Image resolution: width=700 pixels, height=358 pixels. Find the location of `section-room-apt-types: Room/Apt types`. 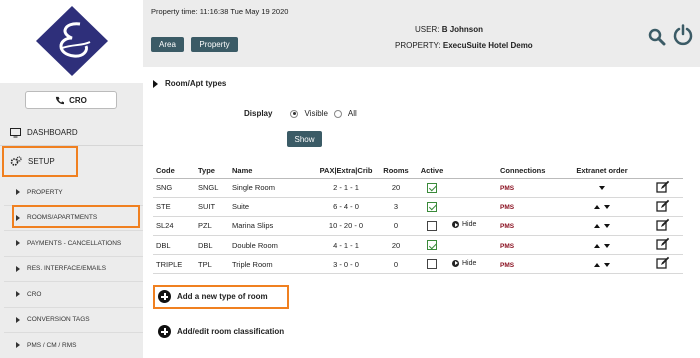

section-room-apt-types: Room/Apt types is located at coordinates (189, 83).